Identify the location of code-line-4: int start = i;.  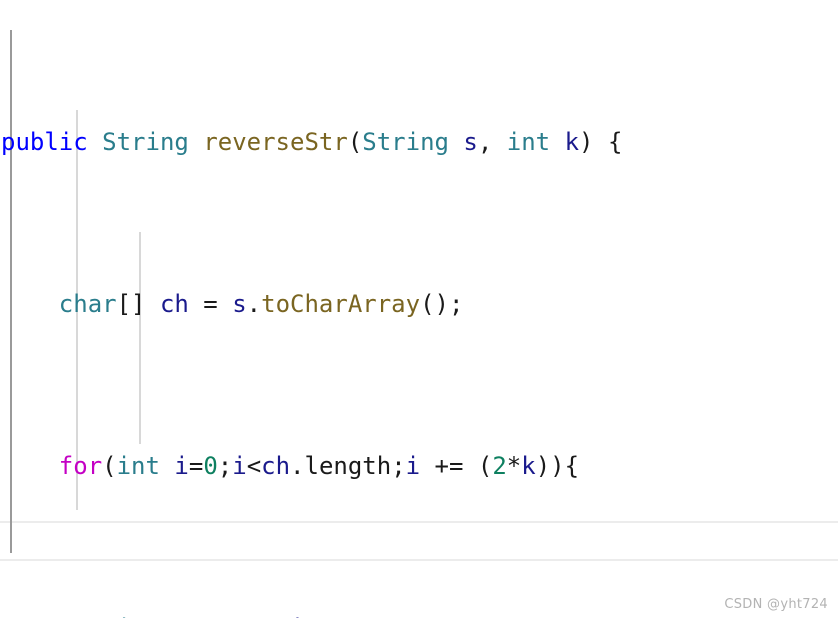
(419, 613).